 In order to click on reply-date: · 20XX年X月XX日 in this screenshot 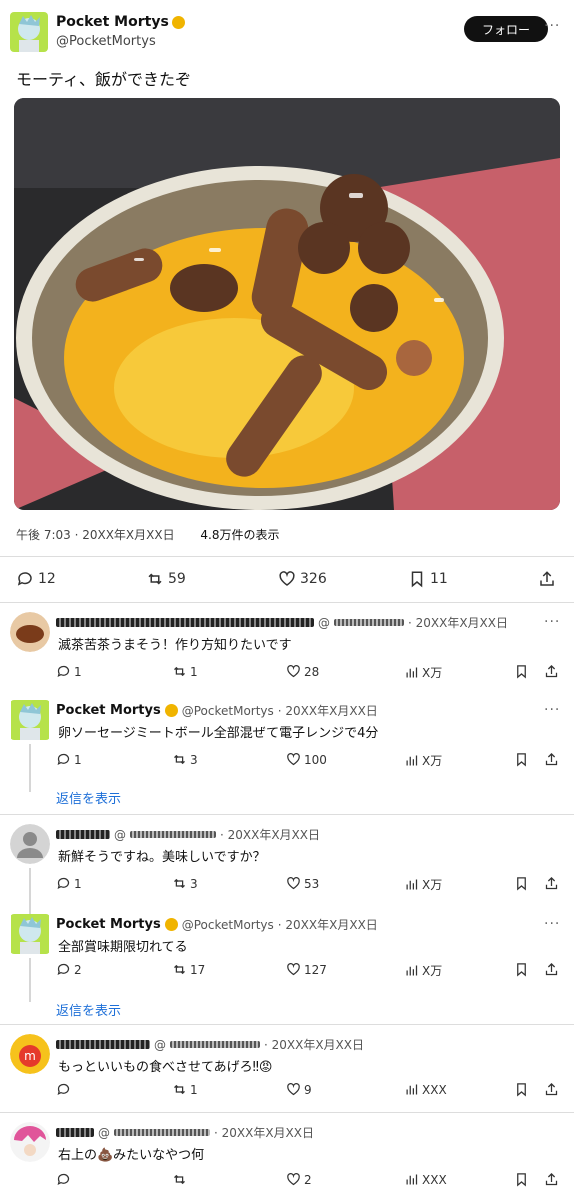, I will do `click(327, 711)`.